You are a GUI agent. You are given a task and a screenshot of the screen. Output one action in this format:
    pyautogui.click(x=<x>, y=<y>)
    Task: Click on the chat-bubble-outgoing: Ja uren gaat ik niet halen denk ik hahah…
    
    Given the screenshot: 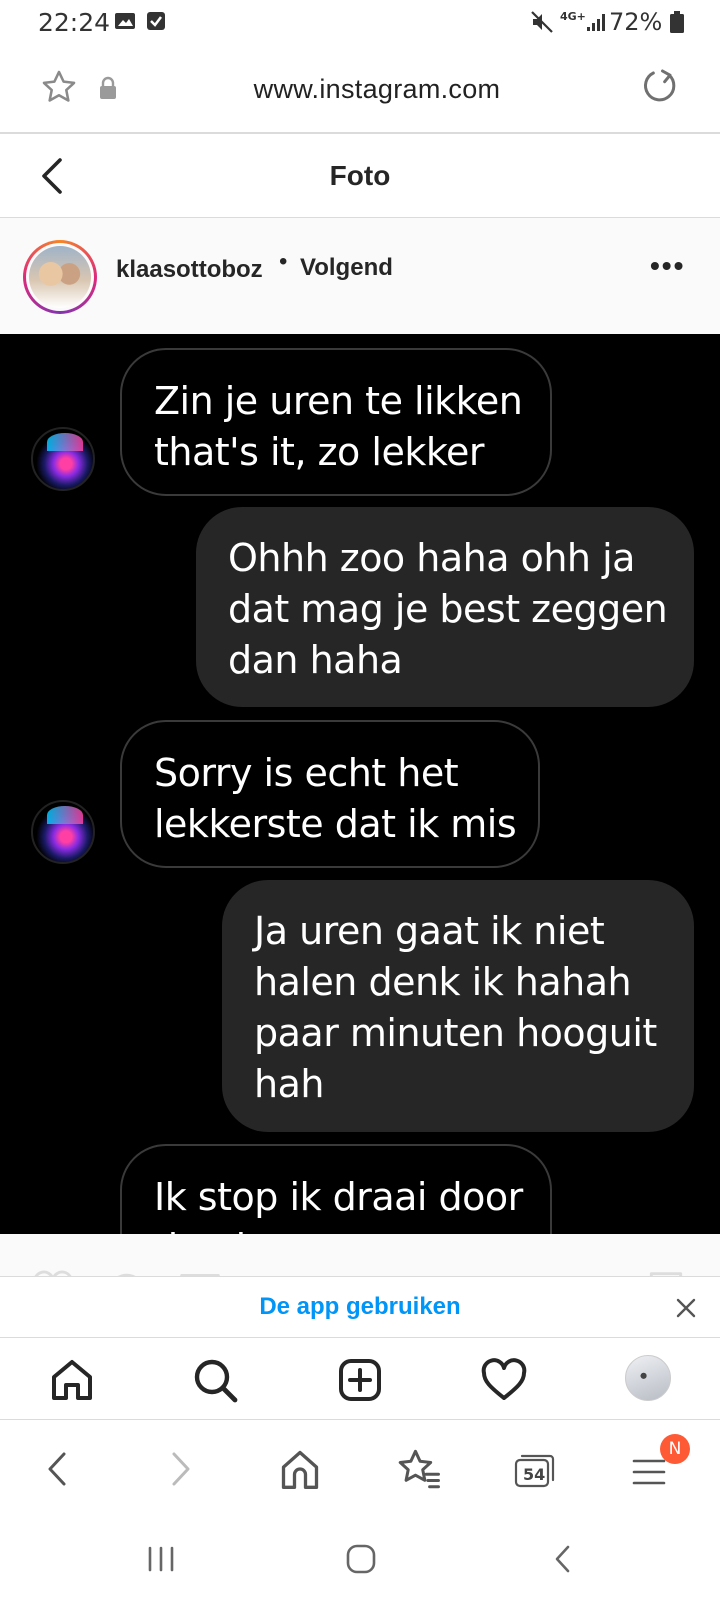 What is the action you would take?
    pyautogui.click(x=458, y=1006)
    